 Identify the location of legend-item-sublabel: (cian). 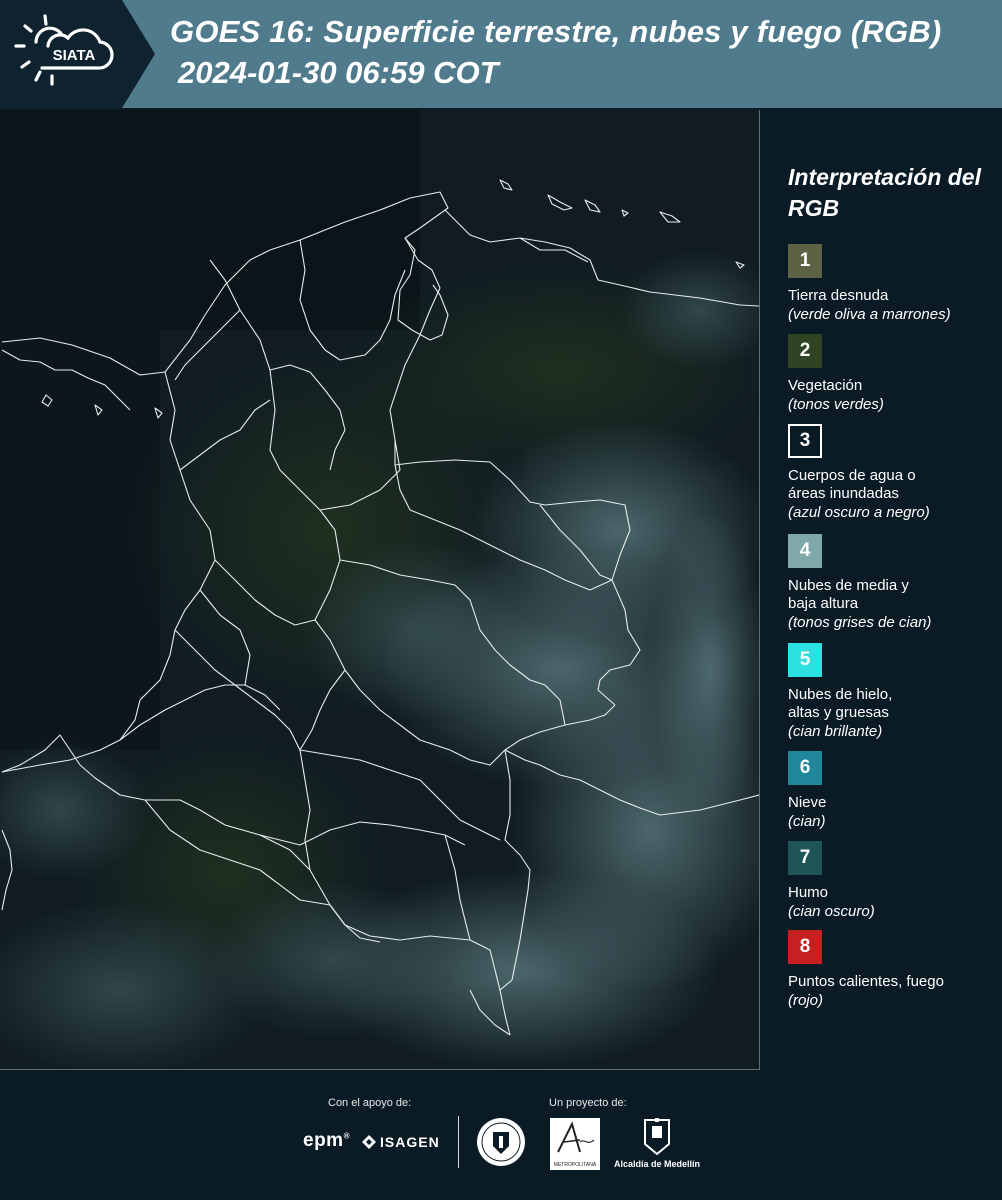
(807, 821).